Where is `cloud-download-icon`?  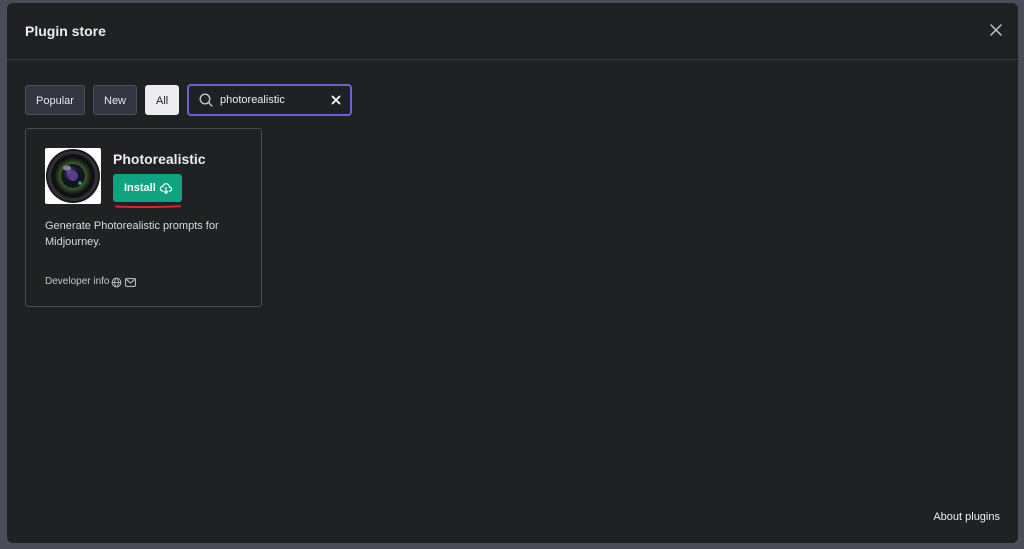 cloud-download-icon is located at coordinates (166, 188).